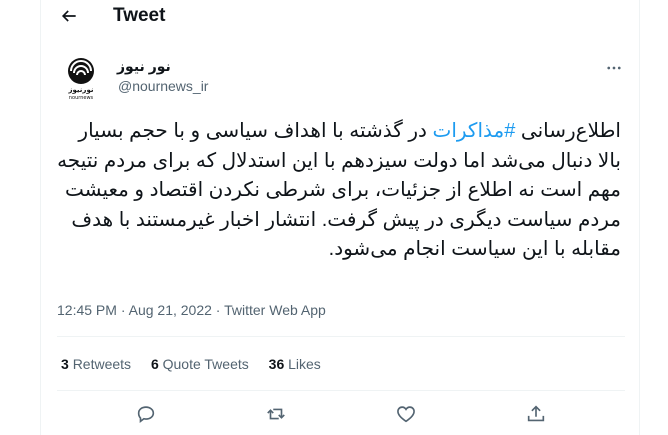  What do you see at coordinates (205, 364) in the screenshot?
I see `quote-tweets-label: Quote Tweets` at bounding box center [205, 364].